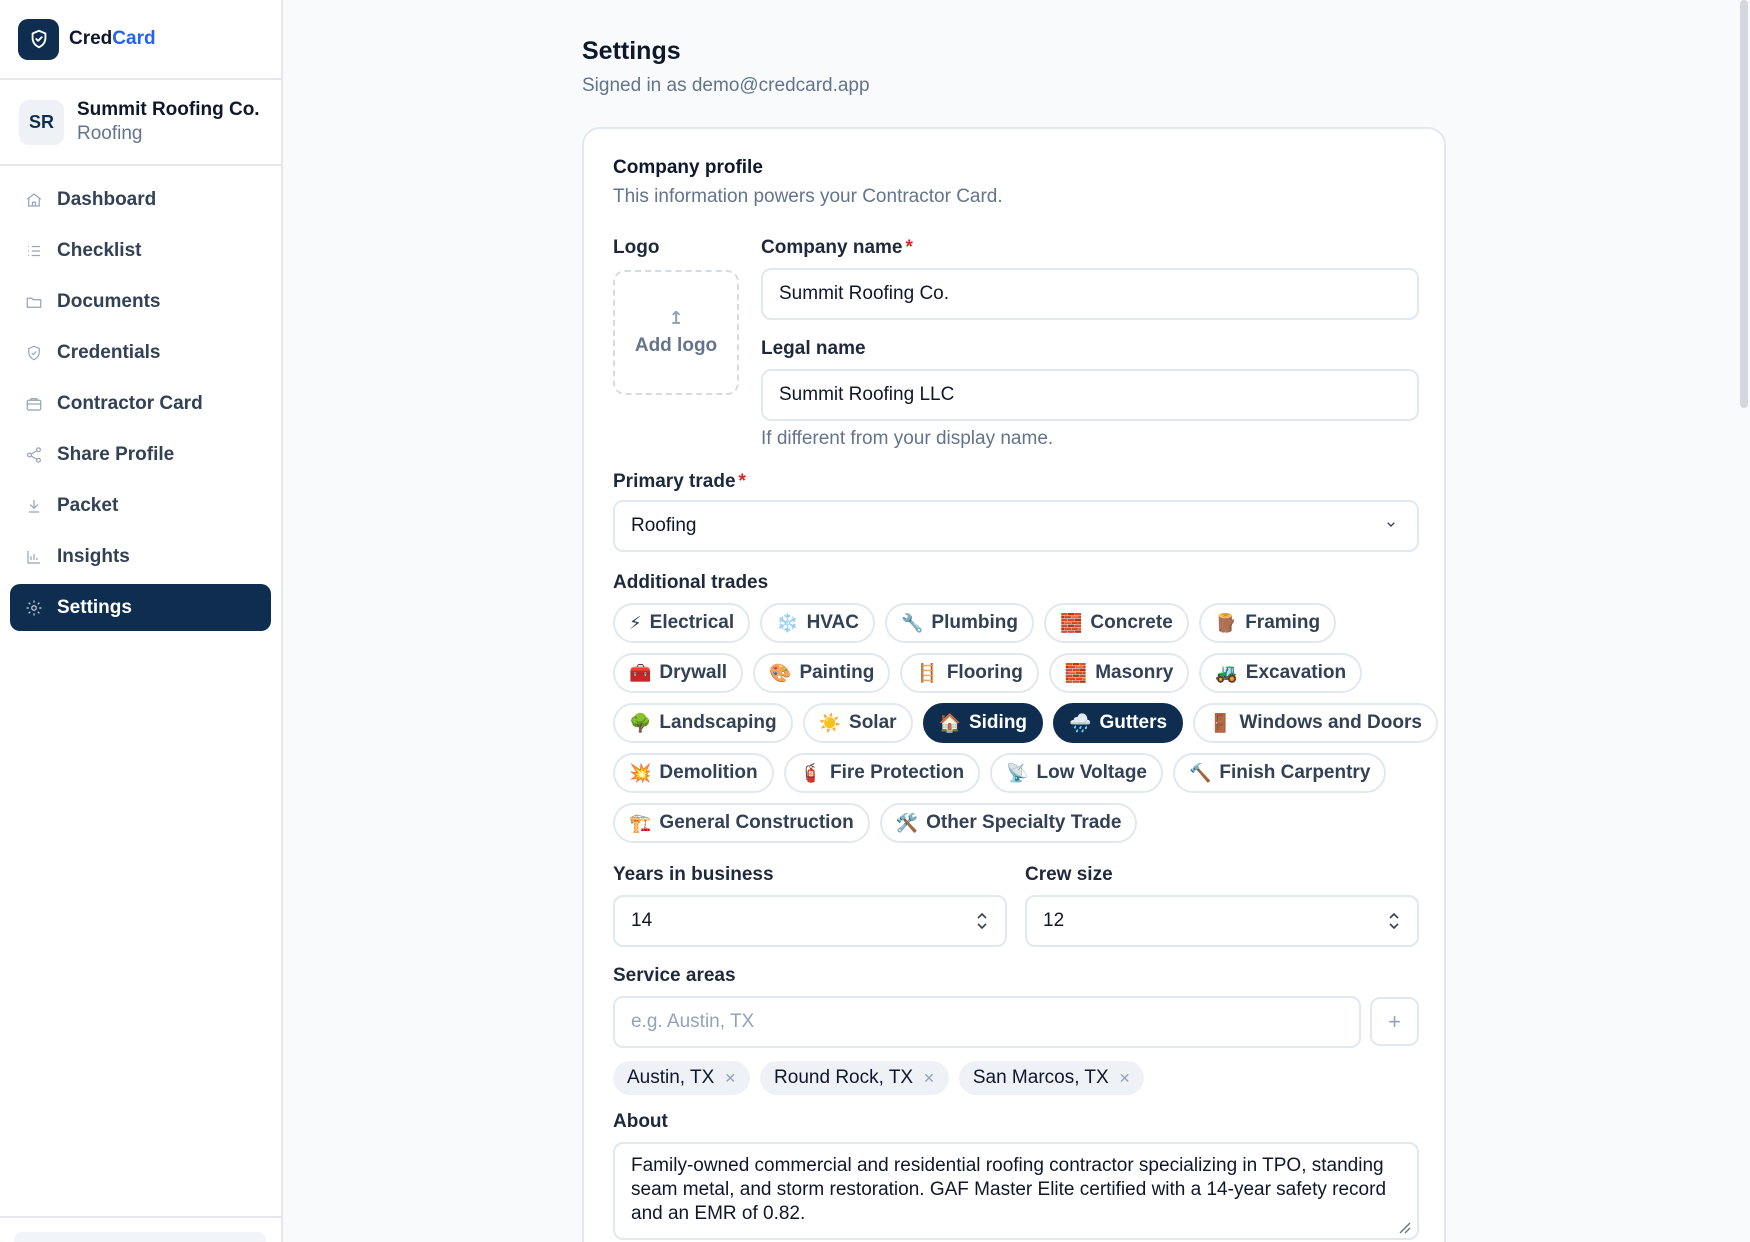  What do you see at coordinates (664, 525) in the screenshot?
I see `primary-trade-value: Roofing` at bounding box center [664, 525].